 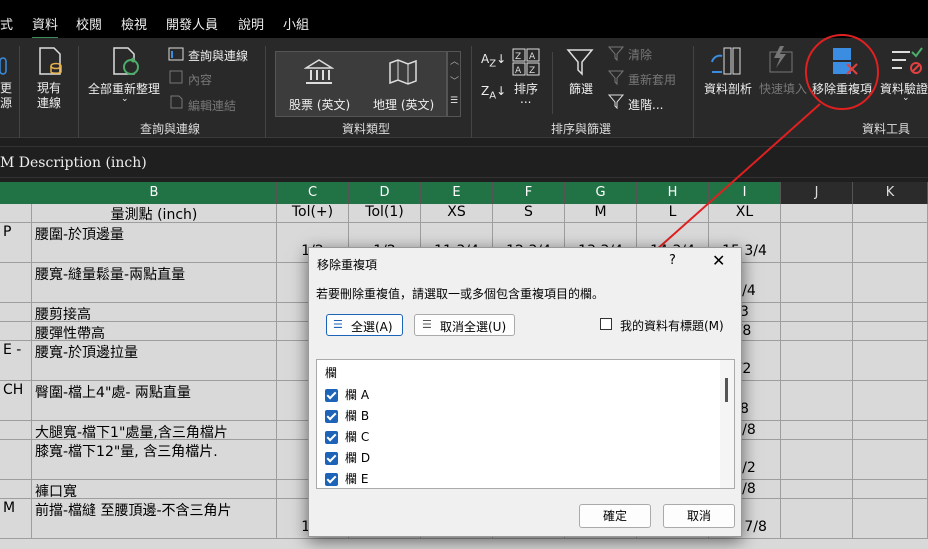 What do you see at coordinates (718, 260) in the screenshot?
I see `close-icon: ✕` at bounding box center [718, 260].